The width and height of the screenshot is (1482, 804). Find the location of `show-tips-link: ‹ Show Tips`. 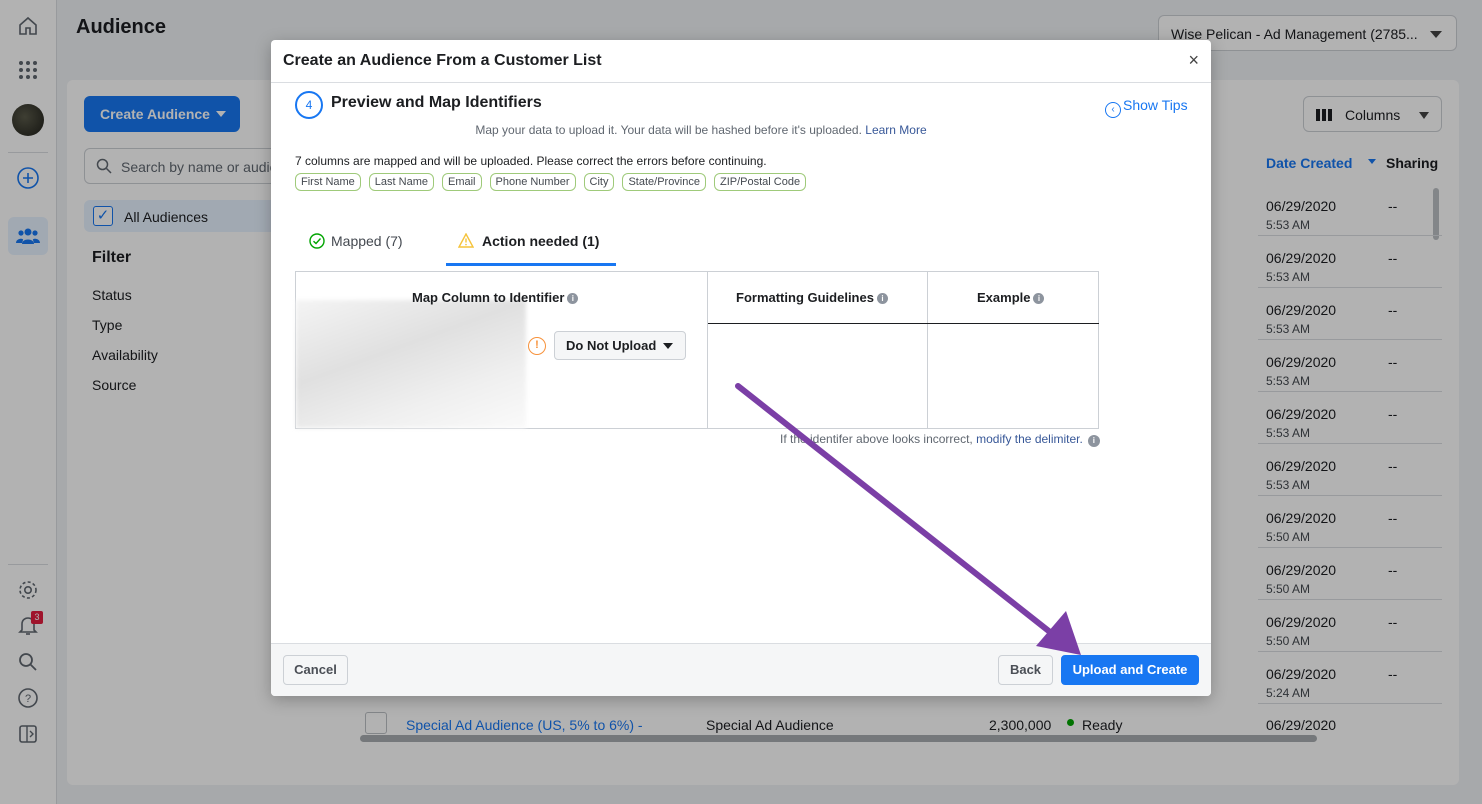

show-tips-link: ‹ Show Tips is located at coordinates (1146, 107).